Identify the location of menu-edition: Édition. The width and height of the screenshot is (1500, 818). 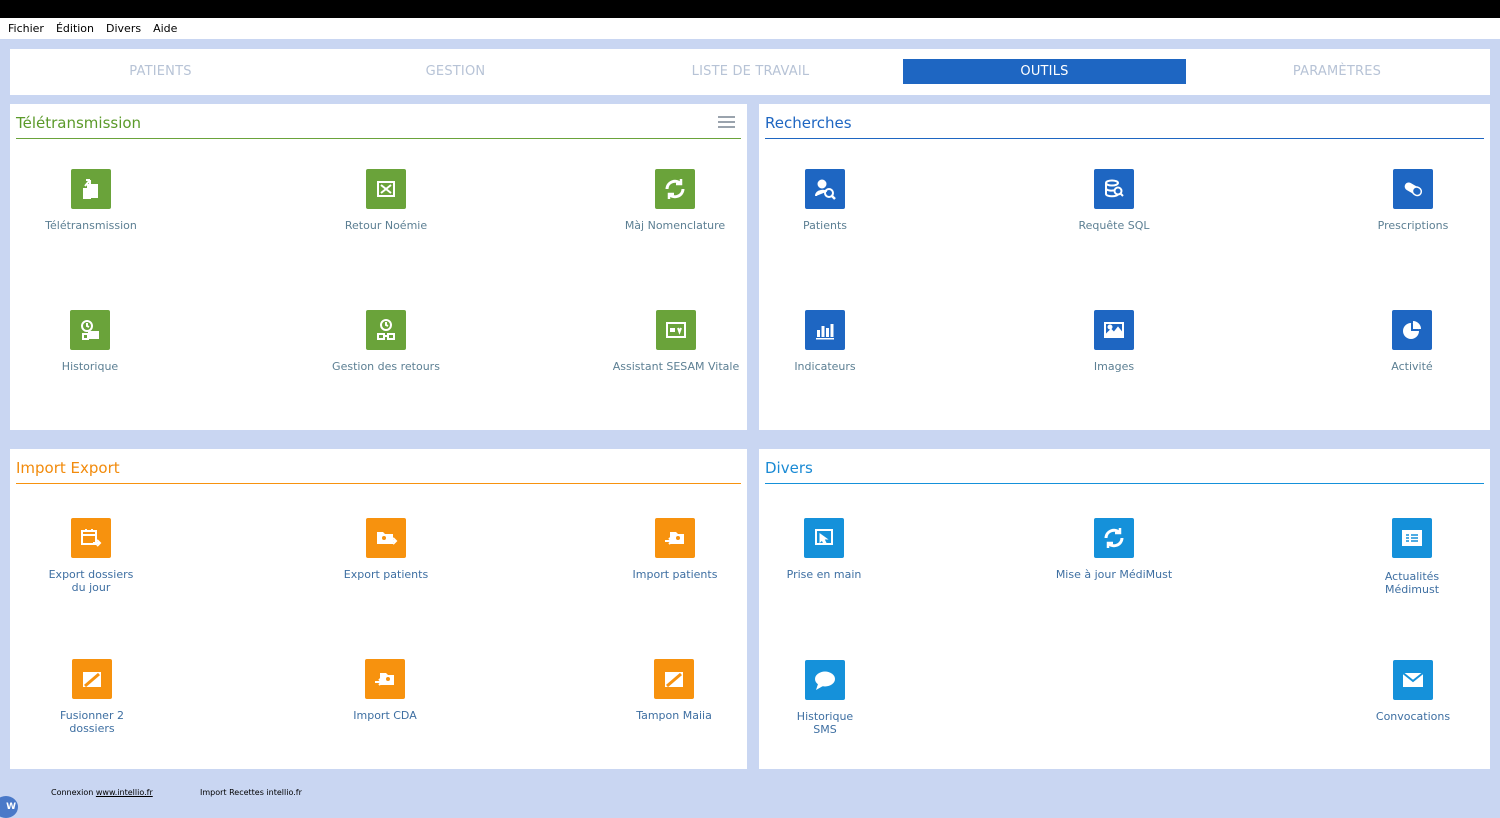
(75, 28).